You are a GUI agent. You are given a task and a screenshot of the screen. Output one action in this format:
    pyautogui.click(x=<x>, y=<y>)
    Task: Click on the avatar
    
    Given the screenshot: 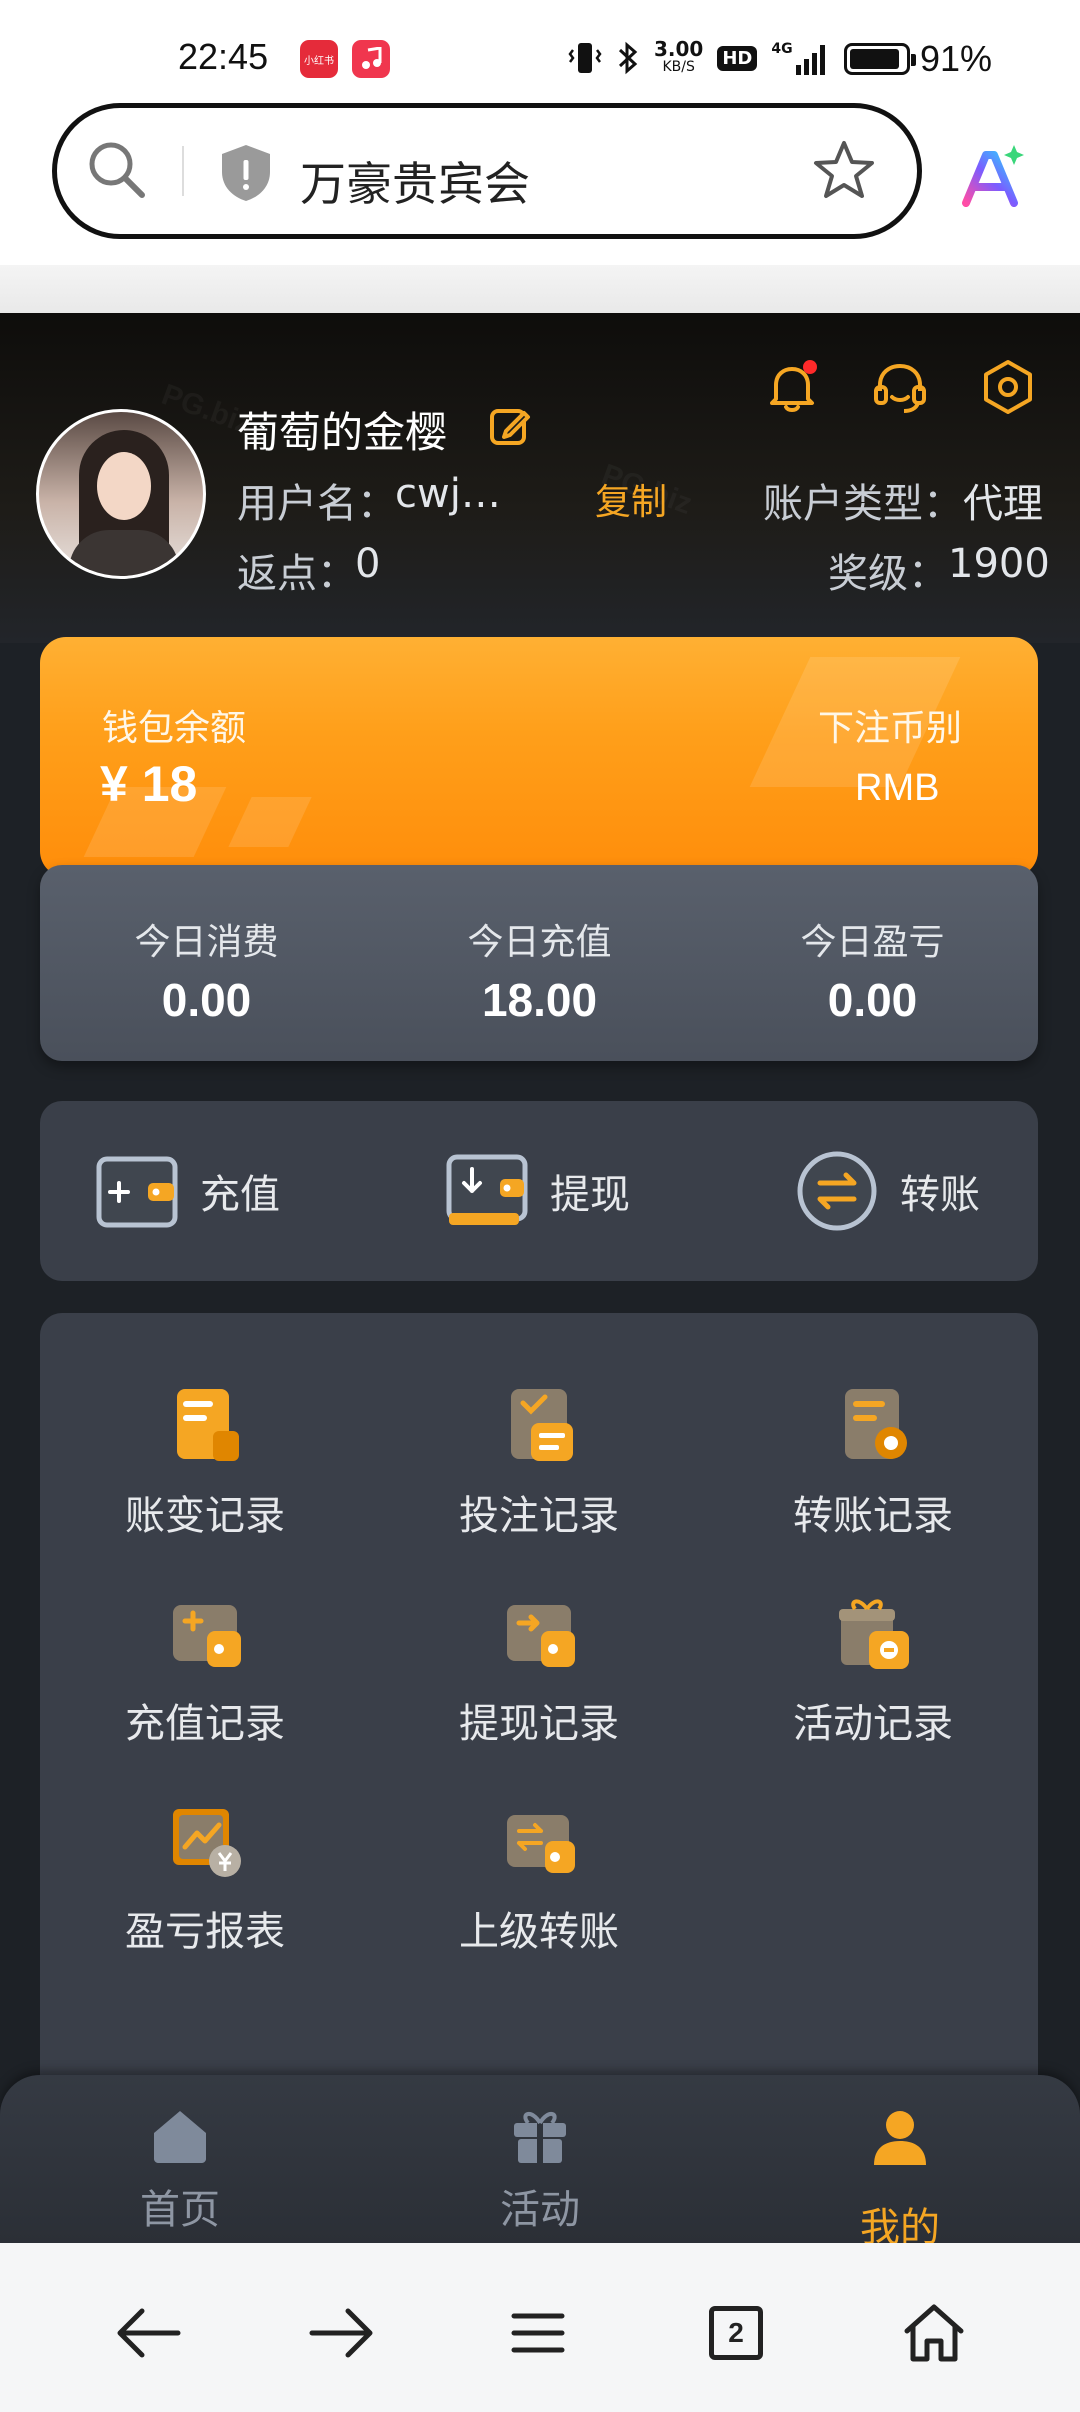 What is the action you would take?
    pyautogui.click(x=121, y=494)
    